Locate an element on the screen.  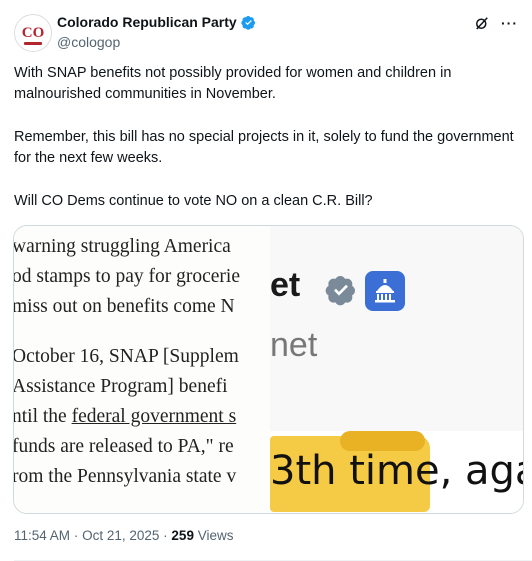
display-name: Colorado Republican Party is located at coordinates (147, 22).